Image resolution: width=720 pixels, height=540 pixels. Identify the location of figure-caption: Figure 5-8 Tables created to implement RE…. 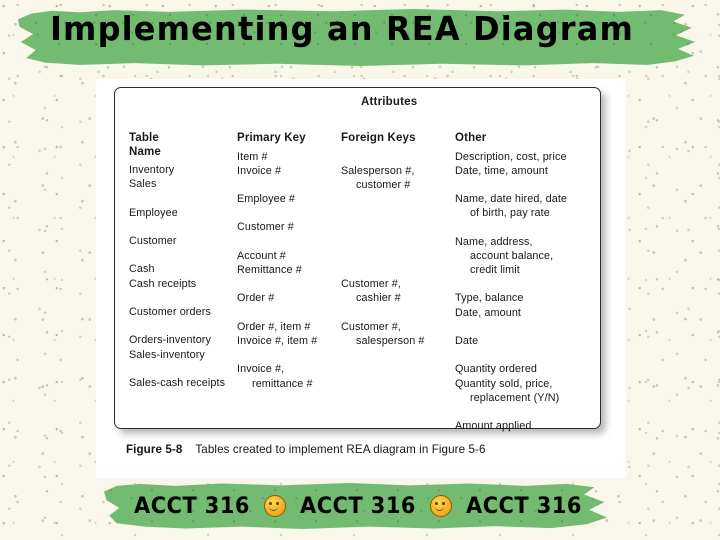
(361, 449).